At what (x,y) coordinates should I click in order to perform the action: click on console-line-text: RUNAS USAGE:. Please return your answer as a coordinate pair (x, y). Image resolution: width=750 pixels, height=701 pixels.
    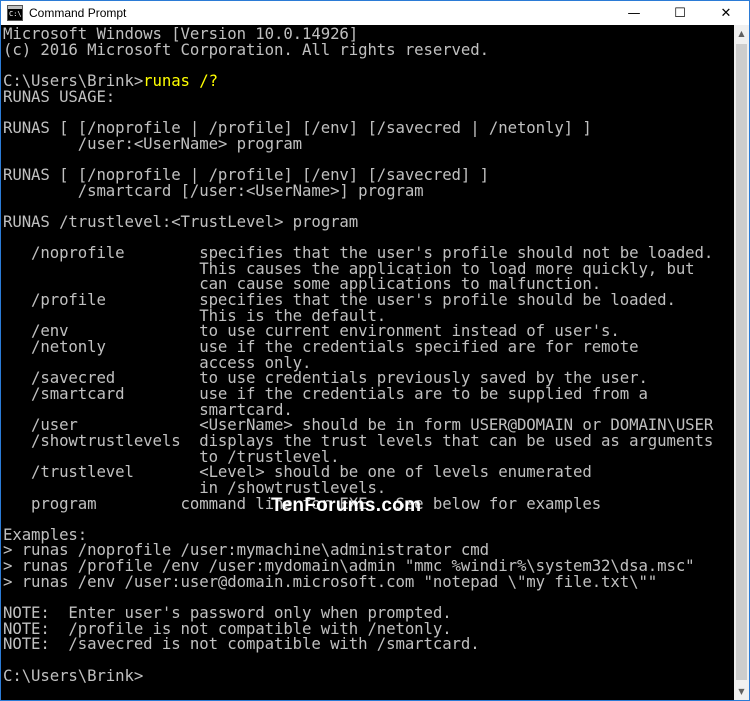
    Looking at the image, I should click on (59, 96).